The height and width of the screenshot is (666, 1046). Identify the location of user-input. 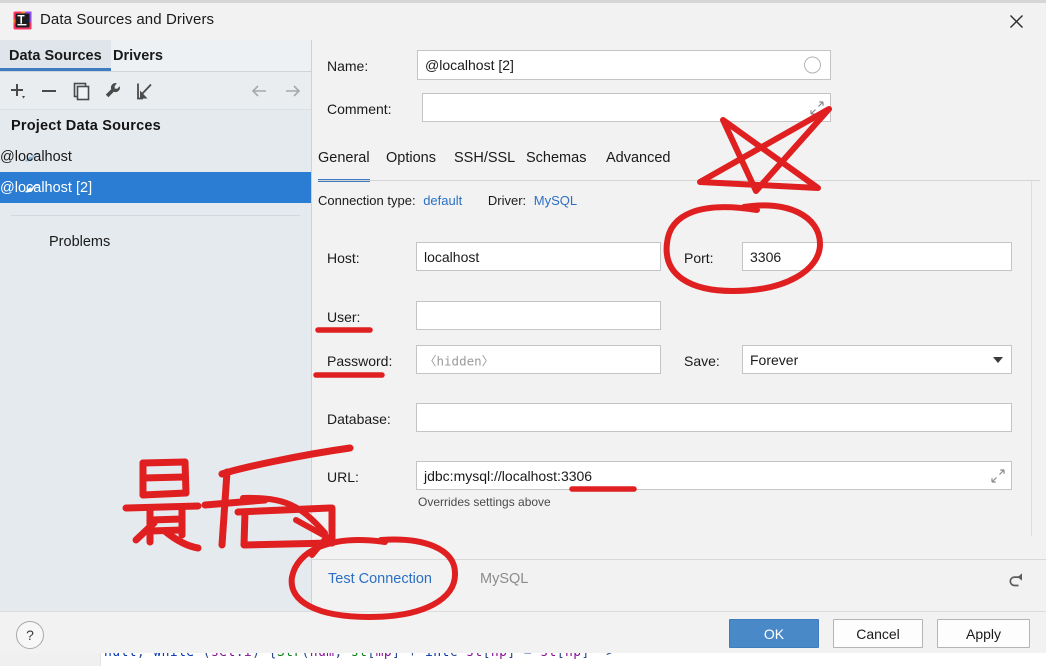
(538, 315).